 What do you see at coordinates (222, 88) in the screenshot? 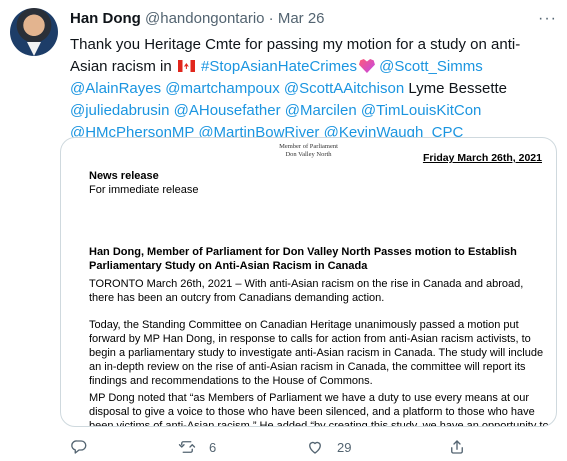
I see `mention-link: @martchampoux` at bounding box center [222, 88].